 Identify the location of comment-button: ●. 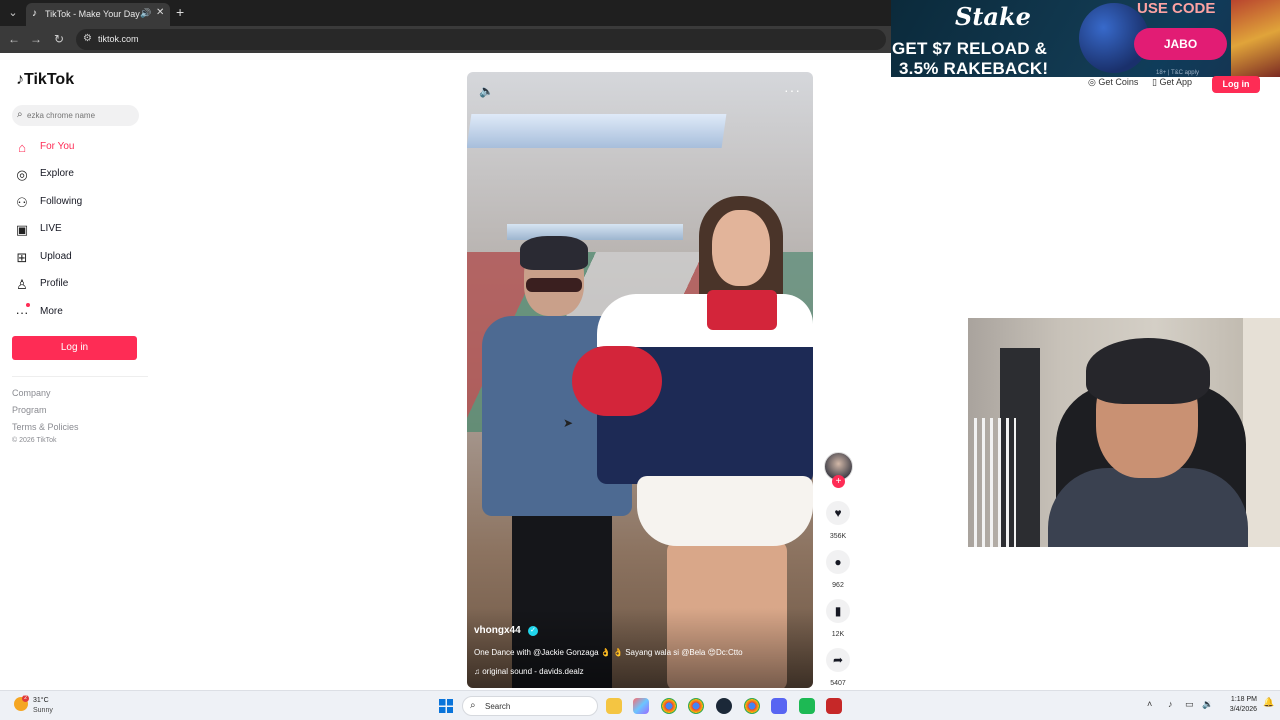
(838, 562).